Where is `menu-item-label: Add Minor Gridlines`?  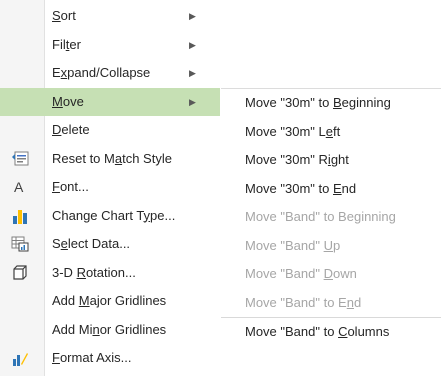
menu-item-label: Add Minor Gridlines is located at coordinates (109, 329).